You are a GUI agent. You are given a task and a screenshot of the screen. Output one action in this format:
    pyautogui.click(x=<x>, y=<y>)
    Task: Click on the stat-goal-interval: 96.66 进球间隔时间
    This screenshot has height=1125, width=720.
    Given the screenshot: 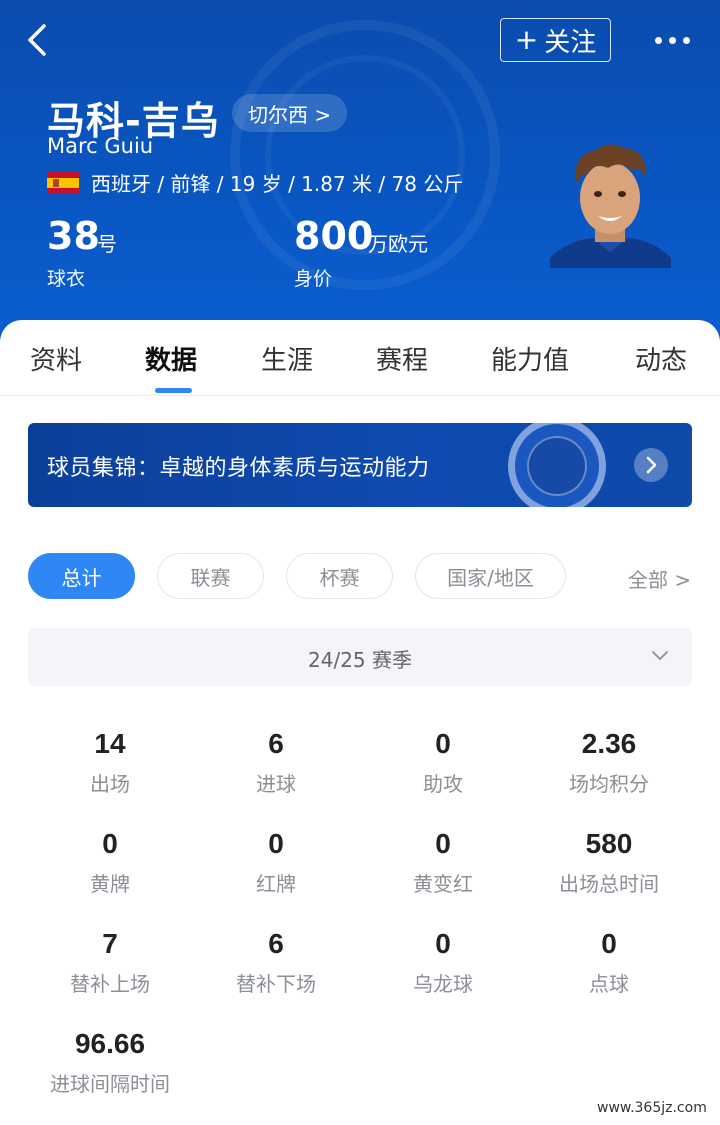 What is the action you would take?
    pyautogui.click(x=110, y=1062)
    